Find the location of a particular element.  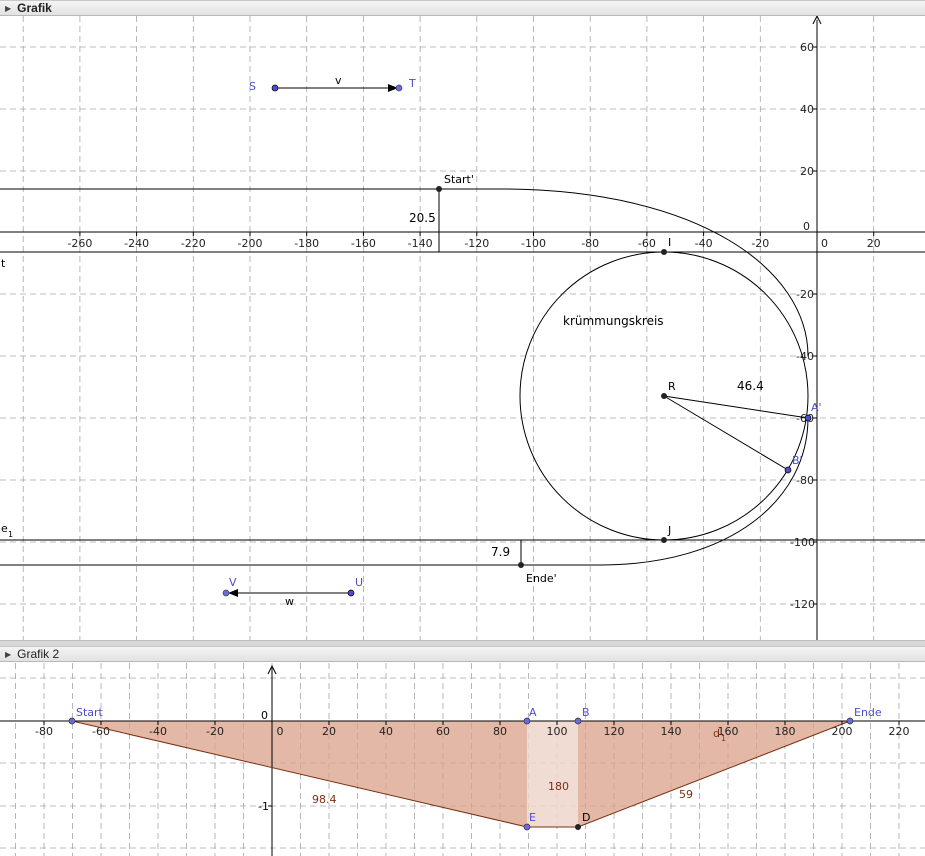

y-tick-label: -40 is located at coordinates (805, 356).